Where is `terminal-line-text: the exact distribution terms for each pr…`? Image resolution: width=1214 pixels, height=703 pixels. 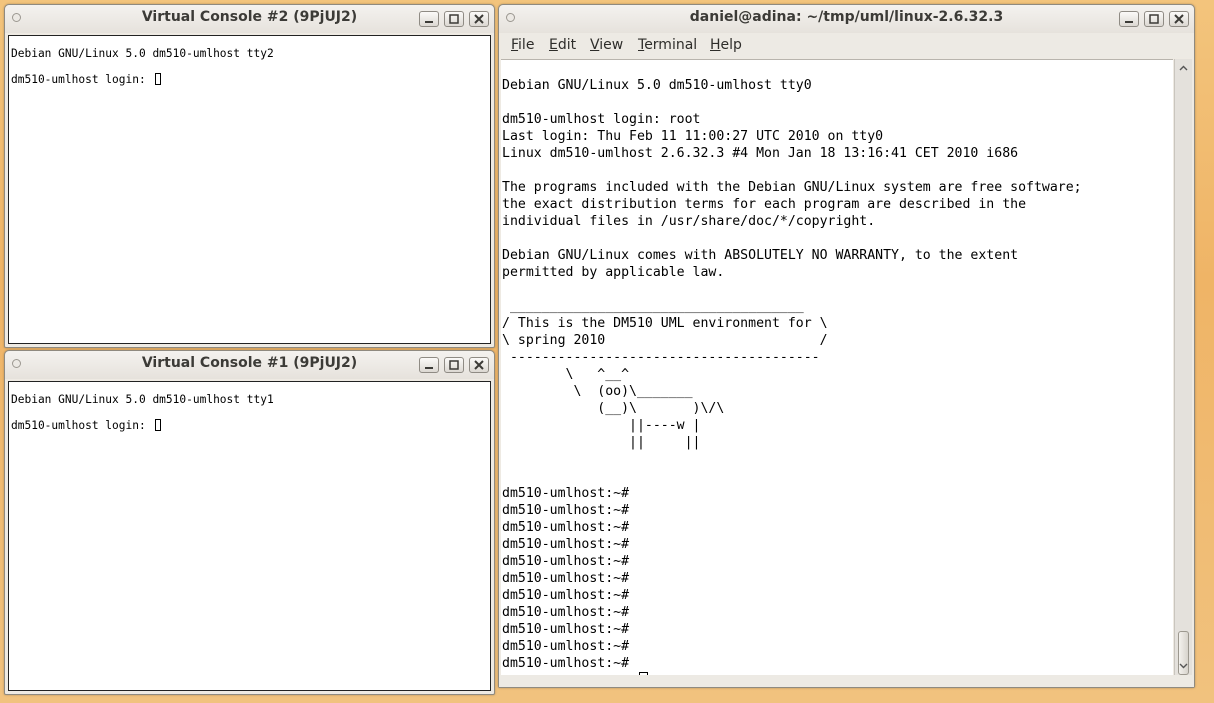
terminal-line-text: the exact distribution terms for each pr… is located at coordinates (764, 204).